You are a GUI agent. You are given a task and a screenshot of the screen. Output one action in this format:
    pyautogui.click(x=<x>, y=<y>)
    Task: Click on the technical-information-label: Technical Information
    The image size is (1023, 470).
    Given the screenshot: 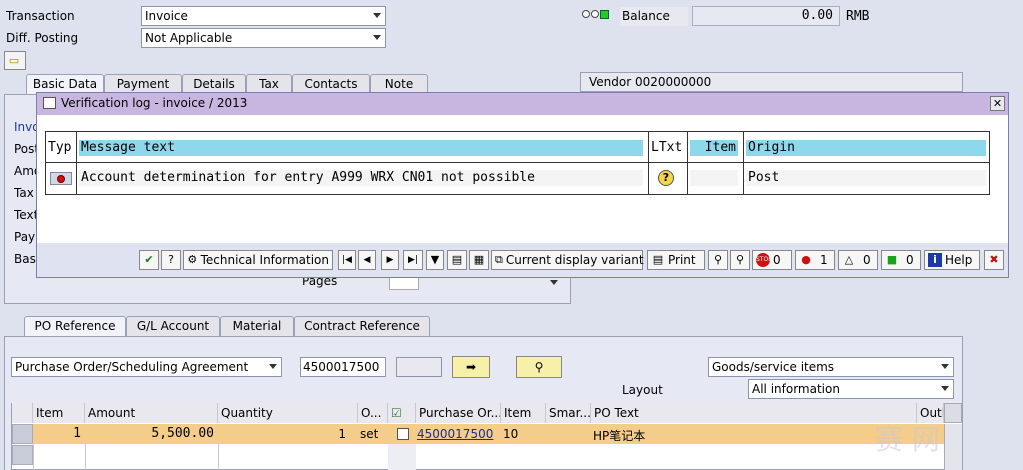 What is the action you would take?
    pyautogui.click(x=264, y=260)
    